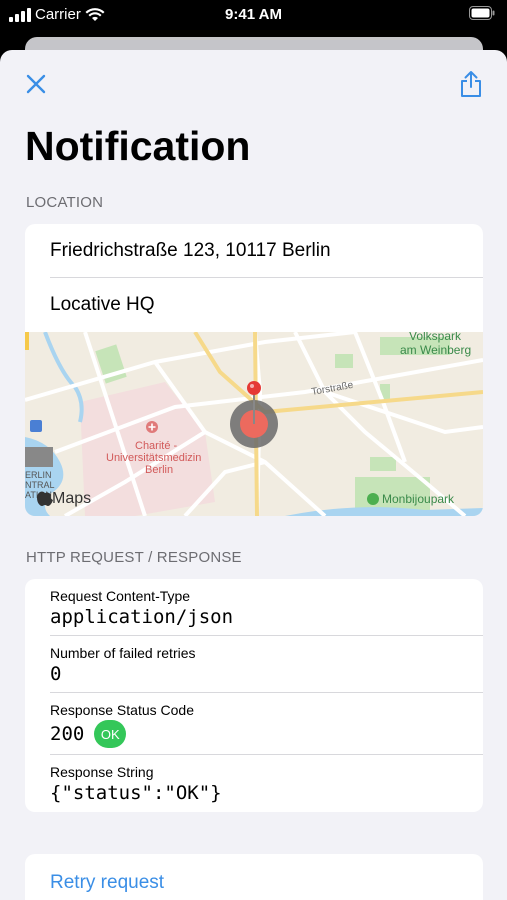  Describe the element at coordinates (254, 305) in the screenshot. I see `location-name-row: Locative HQ` at that location.